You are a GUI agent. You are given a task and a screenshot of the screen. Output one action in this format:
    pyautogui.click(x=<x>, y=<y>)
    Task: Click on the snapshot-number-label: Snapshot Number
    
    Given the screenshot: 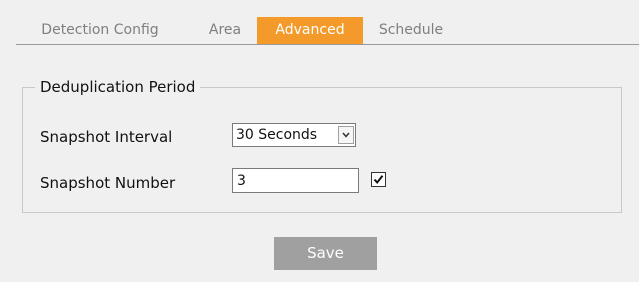 What is the action you would take?
    pyautogui.click(x=108, y=183)
    